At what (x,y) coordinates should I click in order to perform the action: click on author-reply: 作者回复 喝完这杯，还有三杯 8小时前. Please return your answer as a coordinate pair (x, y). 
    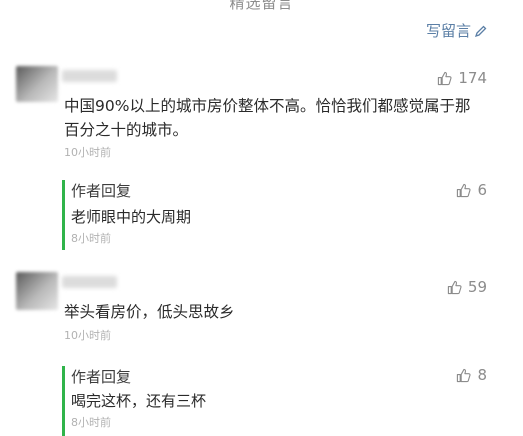
    Looking at the image, I should click on (134, 401).